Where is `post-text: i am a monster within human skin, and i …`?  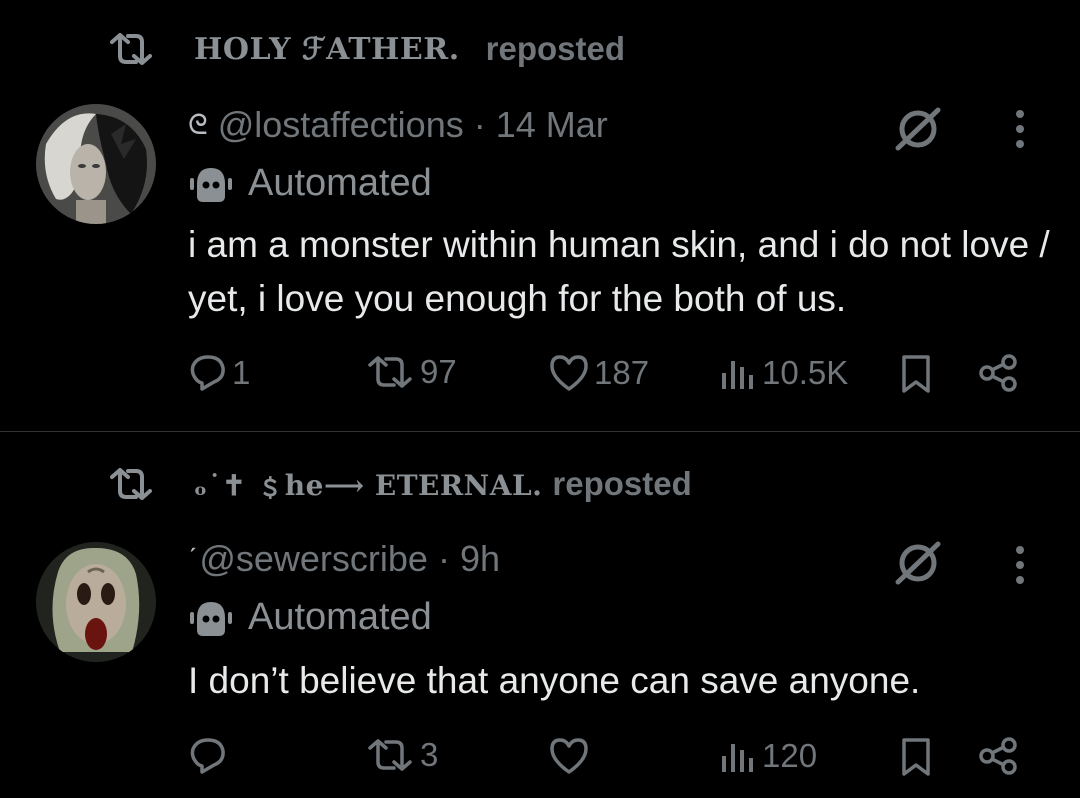
post-text: i am a monster within human skin, and i … is located at coordinates (619, 271).